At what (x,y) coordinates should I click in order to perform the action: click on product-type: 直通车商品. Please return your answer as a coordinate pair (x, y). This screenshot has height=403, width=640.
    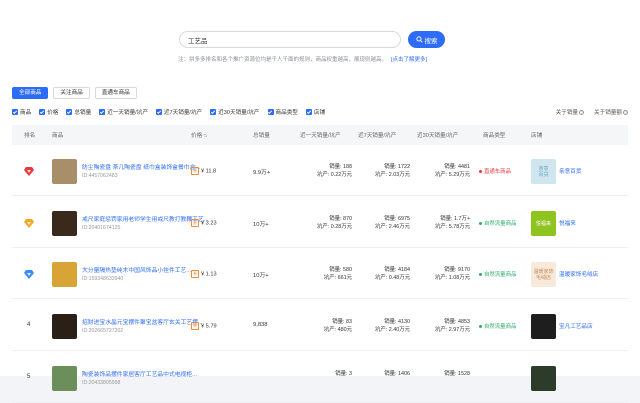
    Looking at the image, I should click on (495, 171).